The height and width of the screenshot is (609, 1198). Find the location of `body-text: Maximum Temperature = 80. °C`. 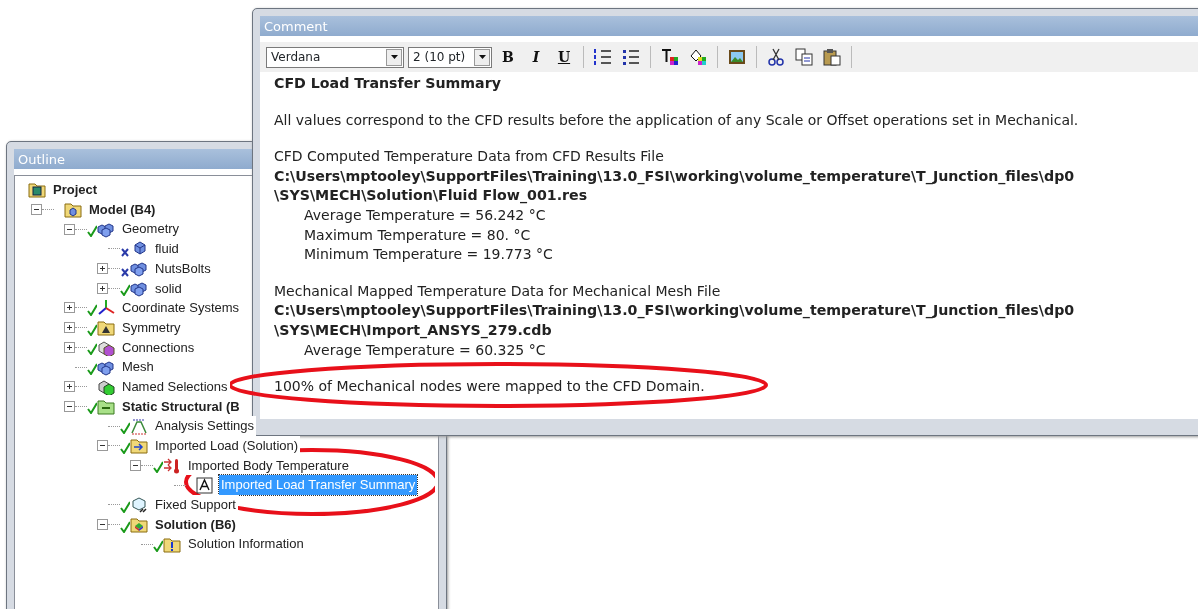

body-text: Maximum Temperature = 80. °C is located at coordinates (417, 235).